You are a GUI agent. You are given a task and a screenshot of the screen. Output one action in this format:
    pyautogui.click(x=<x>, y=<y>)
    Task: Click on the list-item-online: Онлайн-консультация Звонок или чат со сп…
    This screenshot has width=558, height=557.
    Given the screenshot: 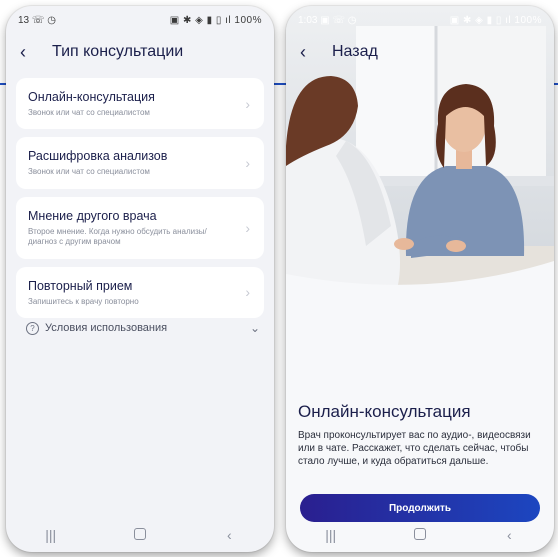 What is the action you would take?
    pyautogui.click(x=140, y=104)
    